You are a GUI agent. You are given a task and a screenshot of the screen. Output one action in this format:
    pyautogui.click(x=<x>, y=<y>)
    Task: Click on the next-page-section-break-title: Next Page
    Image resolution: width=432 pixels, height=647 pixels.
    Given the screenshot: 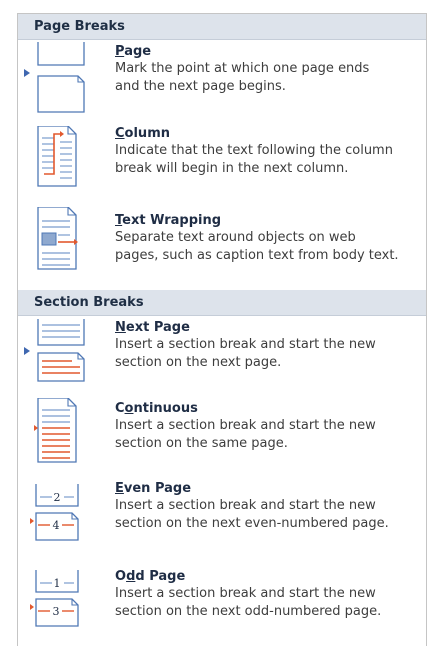 What is the action you would take?
    pyautogui.click(x=152, y=327)
    